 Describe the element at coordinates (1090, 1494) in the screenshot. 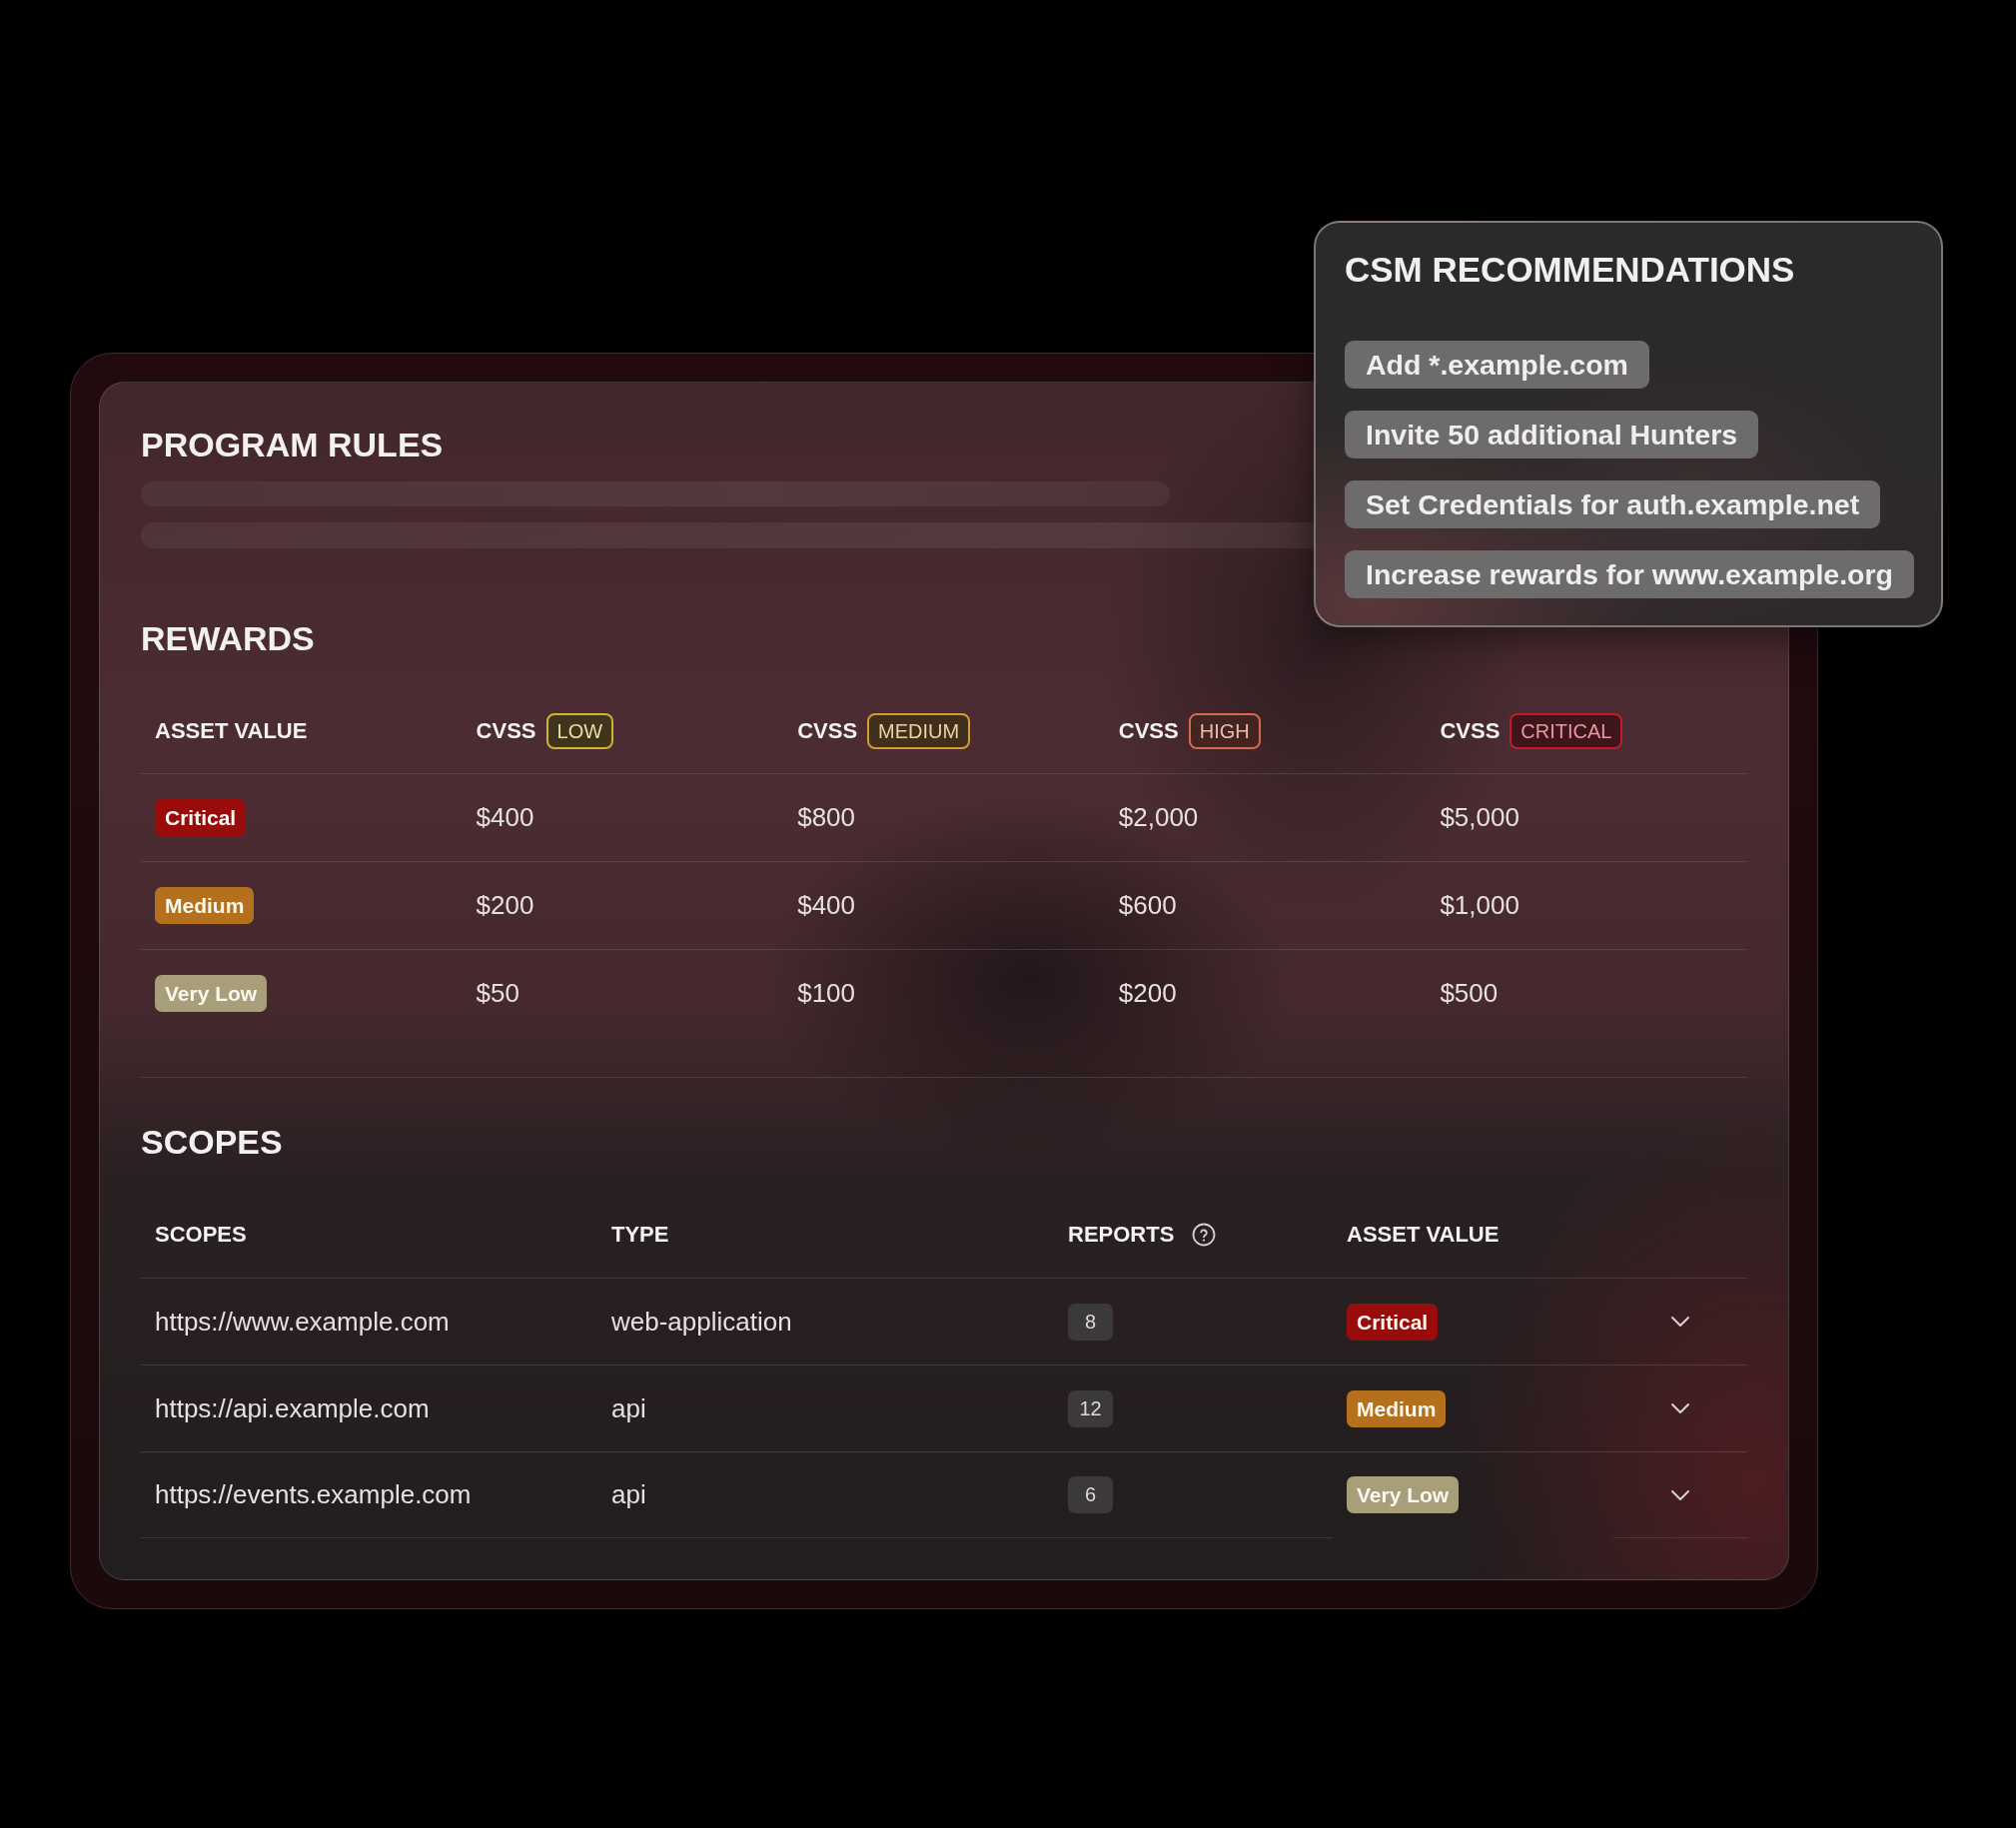

I see `report-count: 6` at that location.